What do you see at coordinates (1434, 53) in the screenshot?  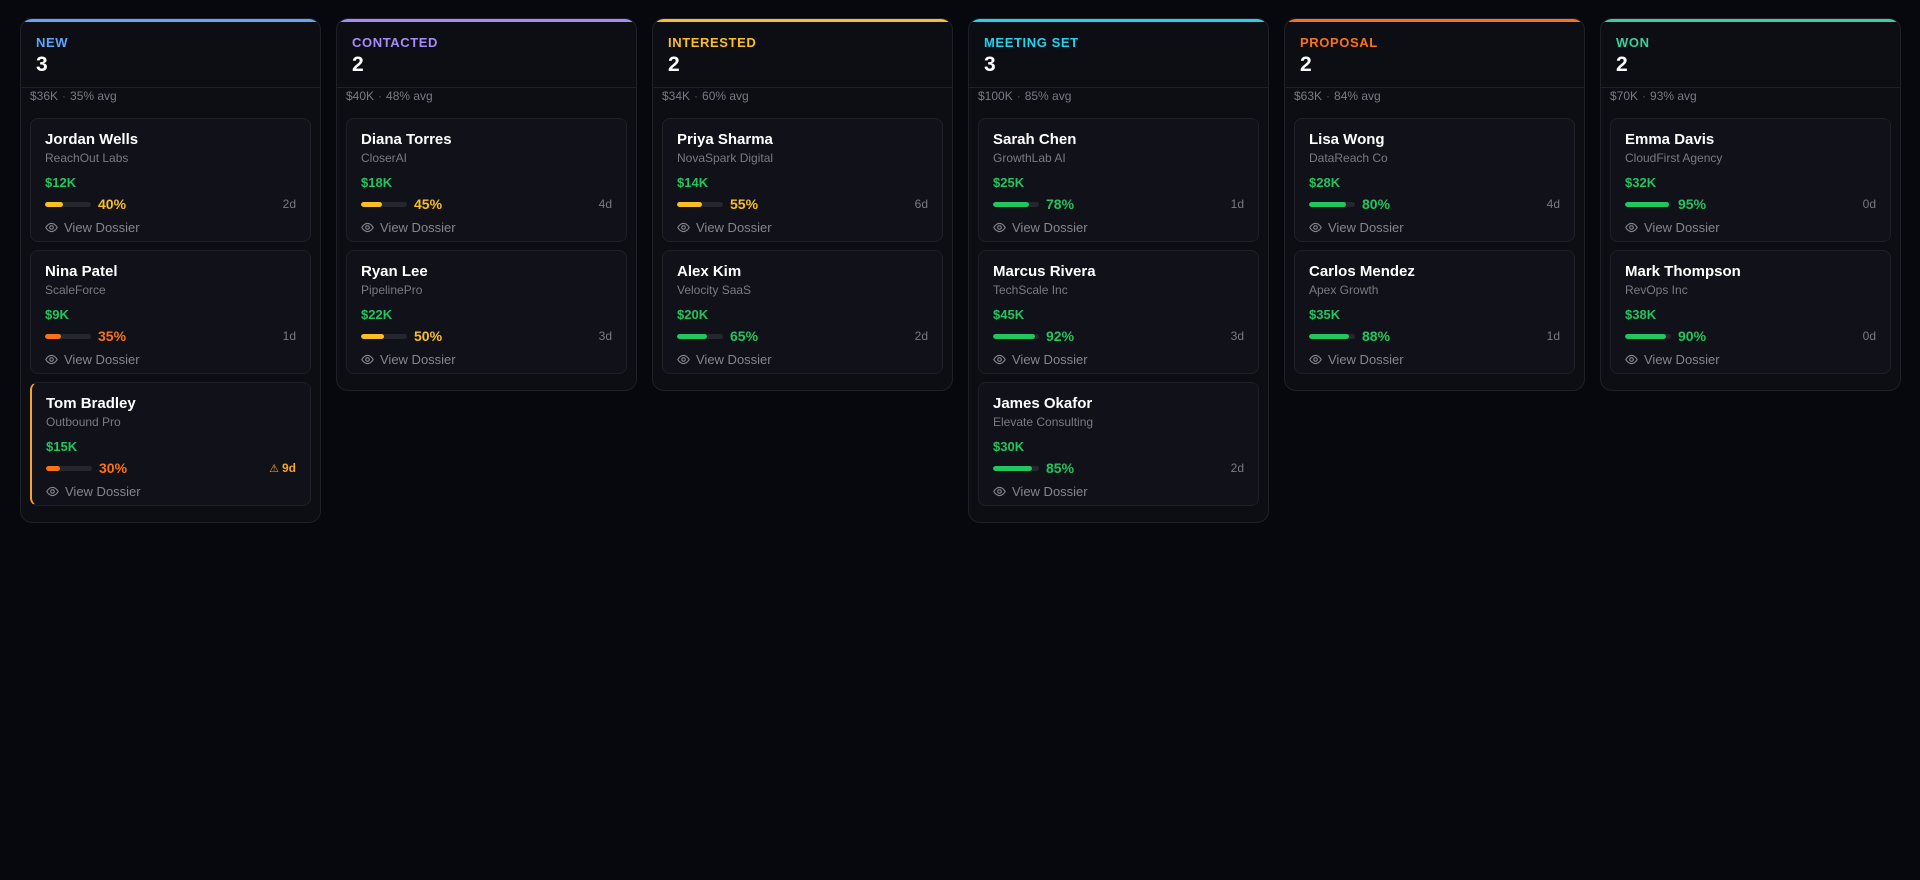 I see `column-header: PROPOSAL 2` at bounding box center [1434, 53].